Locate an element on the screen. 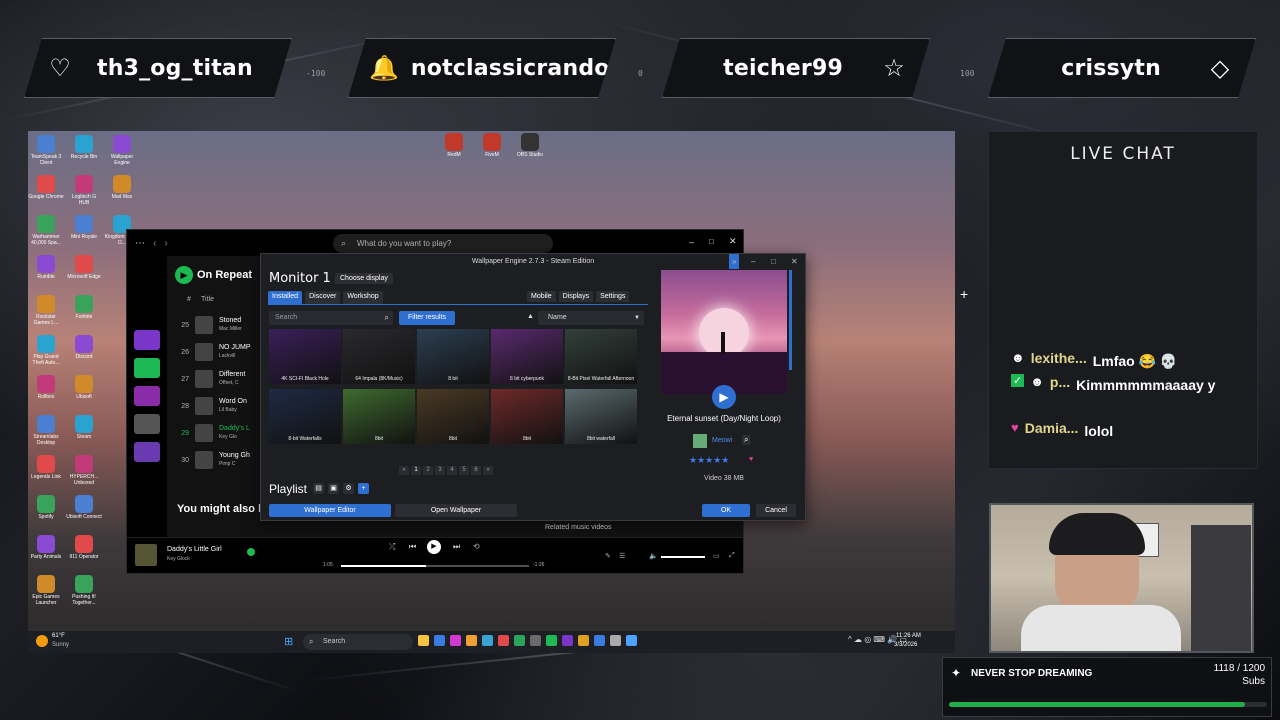  ok-button: OK is located at coordinates (726, 510).